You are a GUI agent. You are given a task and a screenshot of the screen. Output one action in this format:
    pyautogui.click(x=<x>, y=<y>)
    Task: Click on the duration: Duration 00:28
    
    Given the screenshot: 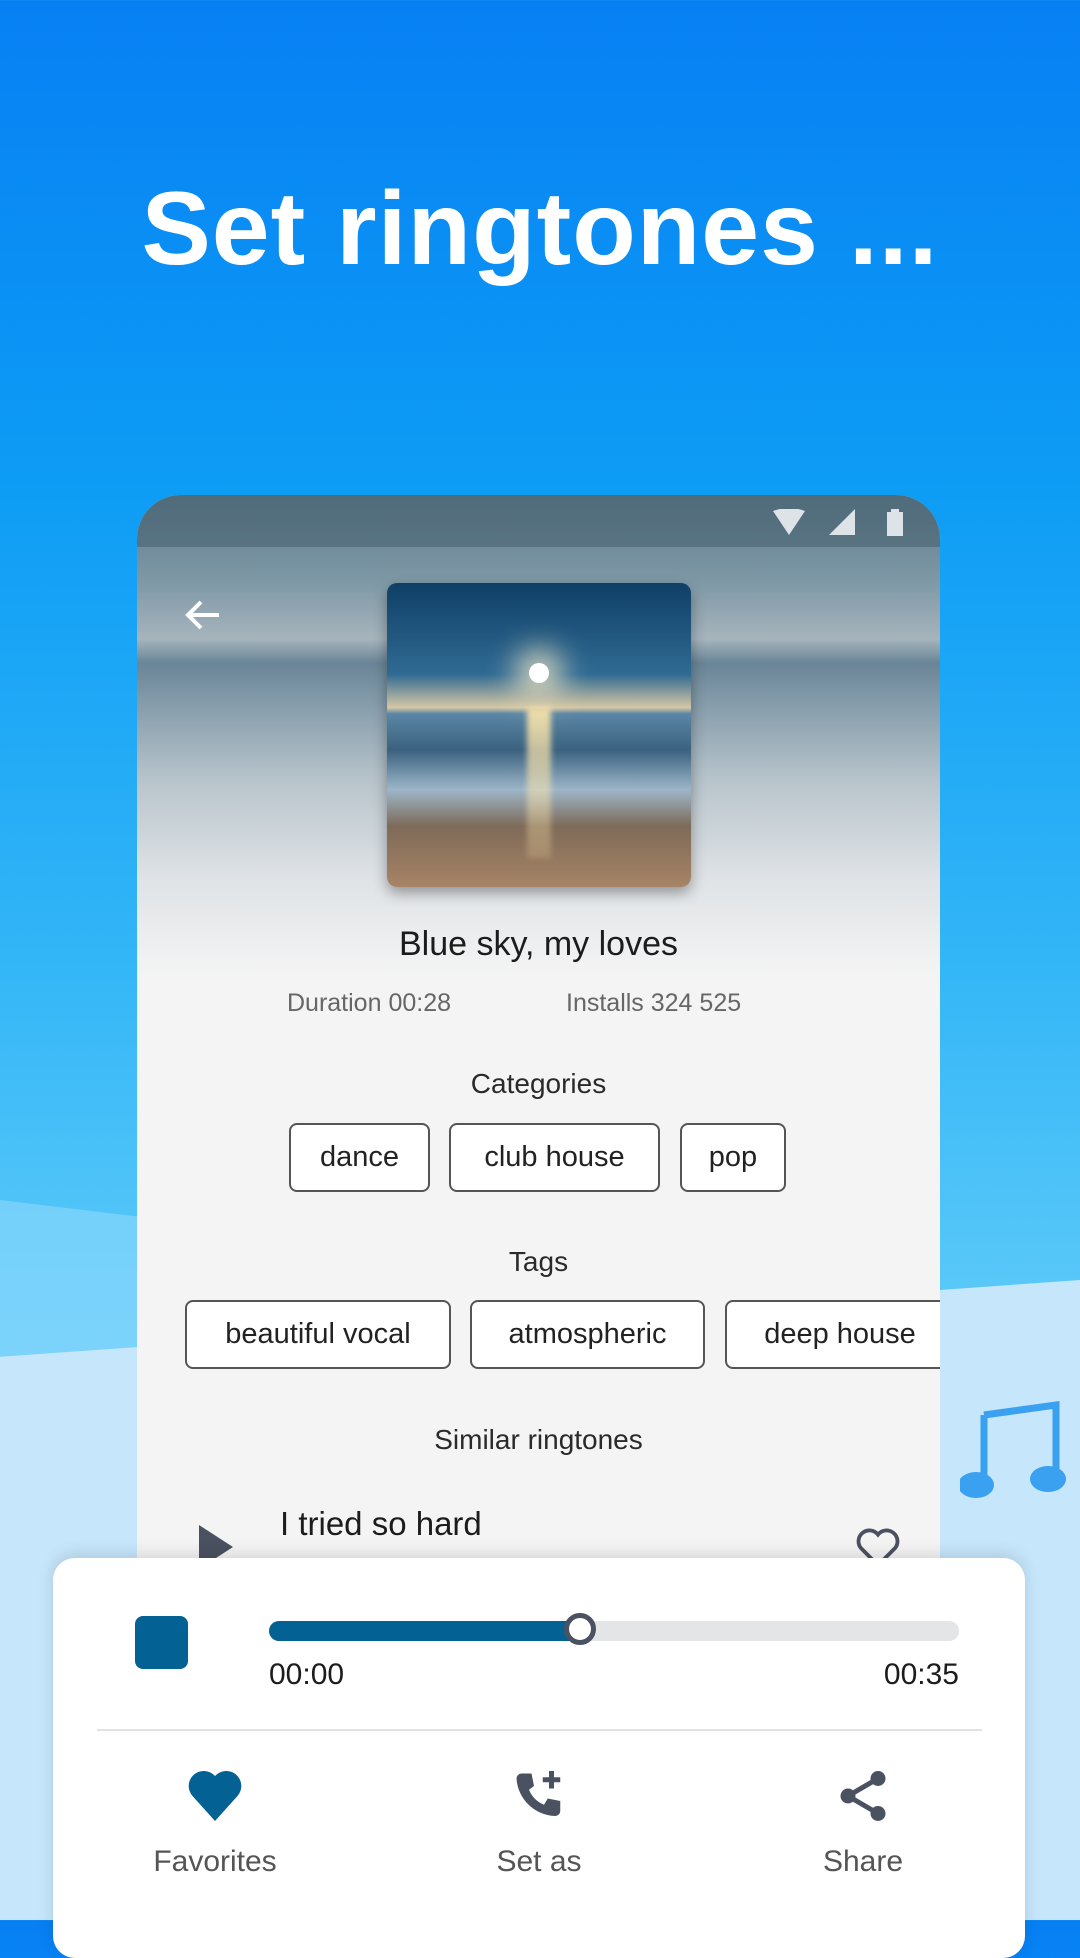 What is the action you would take?
    pyautogui.click(x=369, y=1003)
    